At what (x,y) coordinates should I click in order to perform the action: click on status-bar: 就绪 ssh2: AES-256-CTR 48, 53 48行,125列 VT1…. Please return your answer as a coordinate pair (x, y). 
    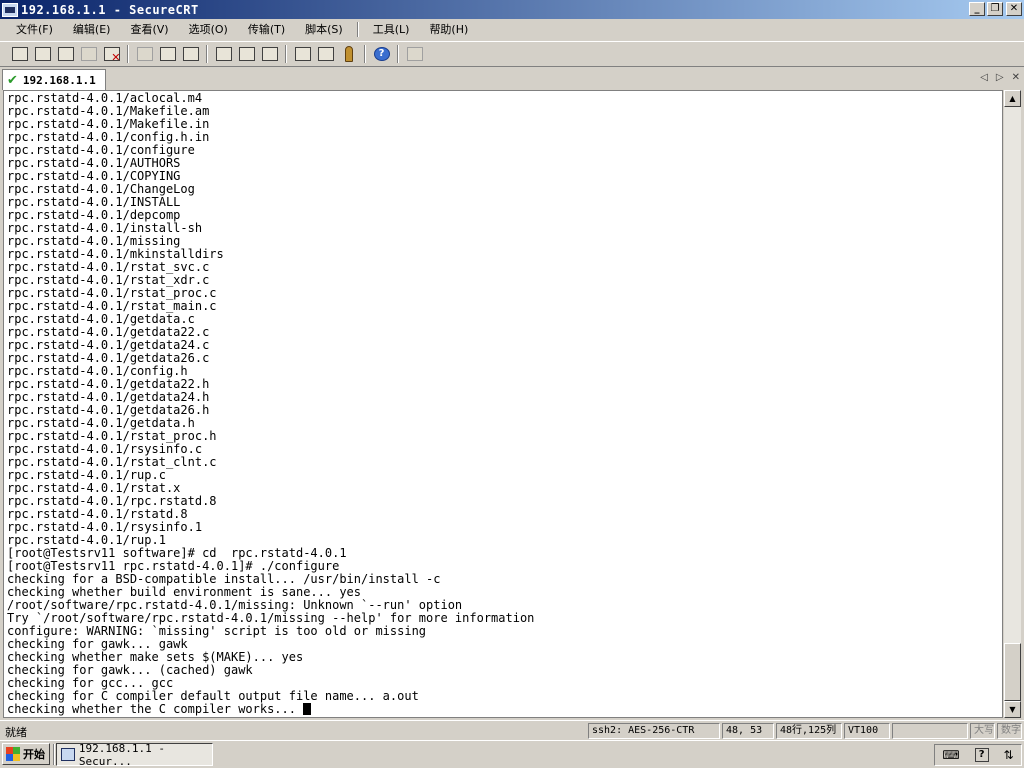
    Looking at the image, I should click on (512, 730).